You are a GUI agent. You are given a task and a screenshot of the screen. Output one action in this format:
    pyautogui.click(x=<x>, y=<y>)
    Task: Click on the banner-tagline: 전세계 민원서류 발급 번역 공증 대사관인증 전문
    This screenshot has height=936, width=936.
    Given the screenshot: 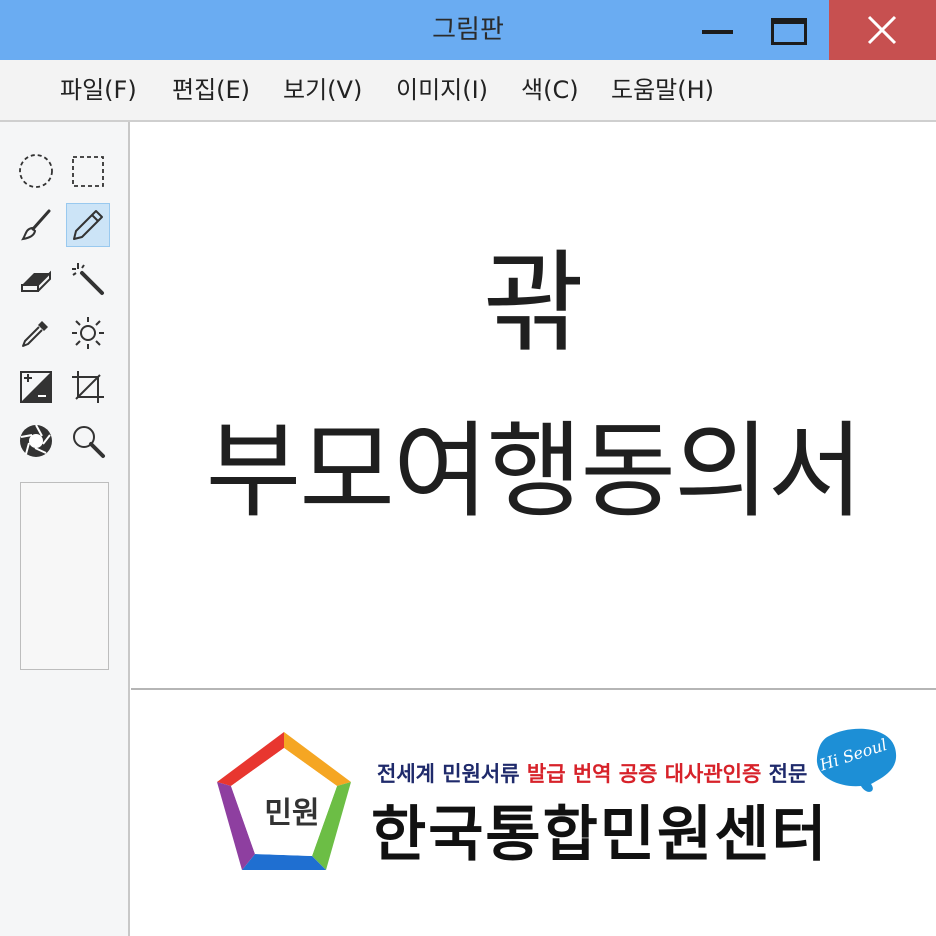 What is the action you would take?
    pyautogui.click(x=592, y=773)
    